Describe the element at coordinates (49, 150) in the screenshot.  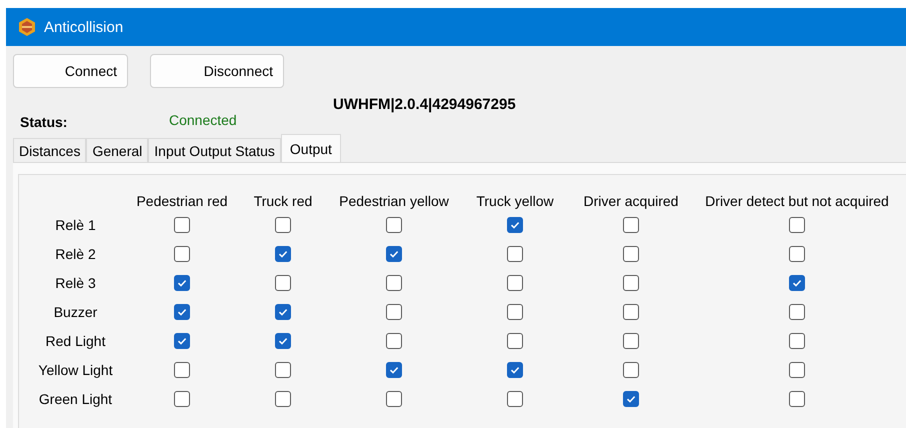
I see `tab: Distances` at that location.